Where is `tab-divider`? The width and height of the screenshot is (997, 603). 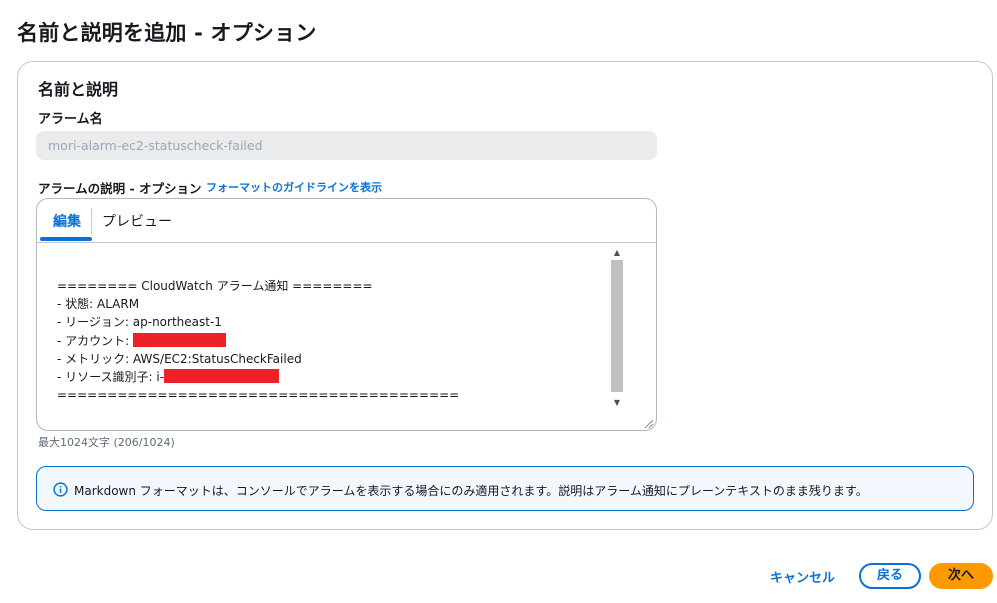
tab-divider is located at coordinates (91, 221).